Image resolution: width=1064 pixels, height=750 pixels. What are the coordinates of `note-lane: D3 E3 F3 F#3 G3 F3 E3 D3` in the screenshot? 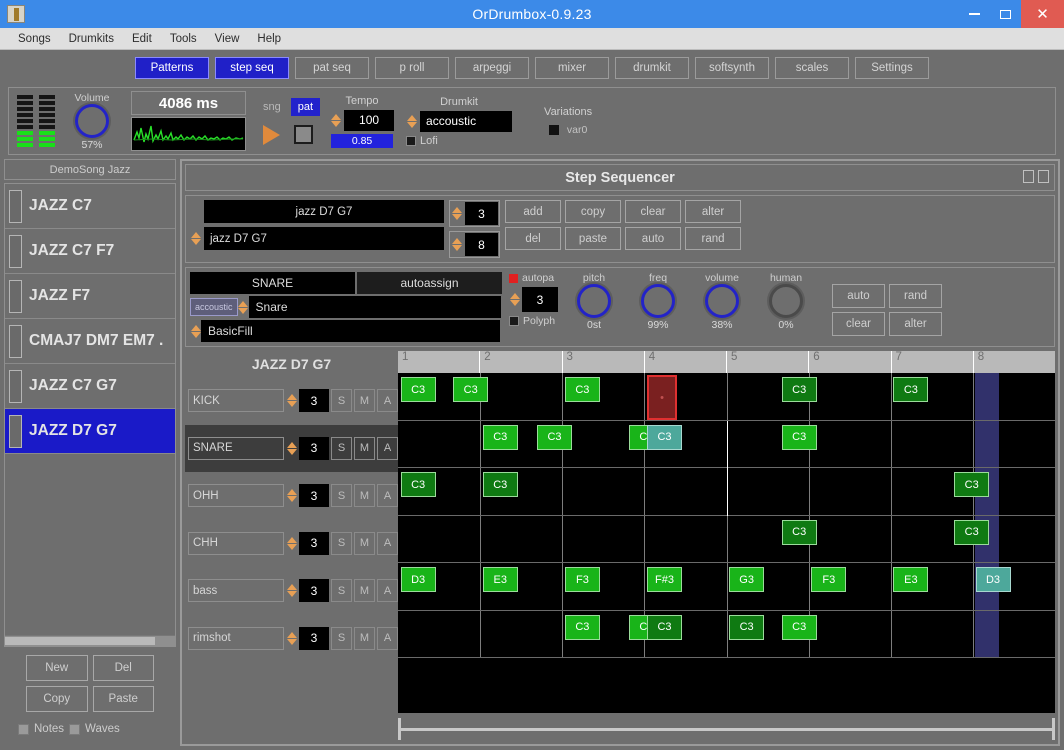 It's located at (726, 587).